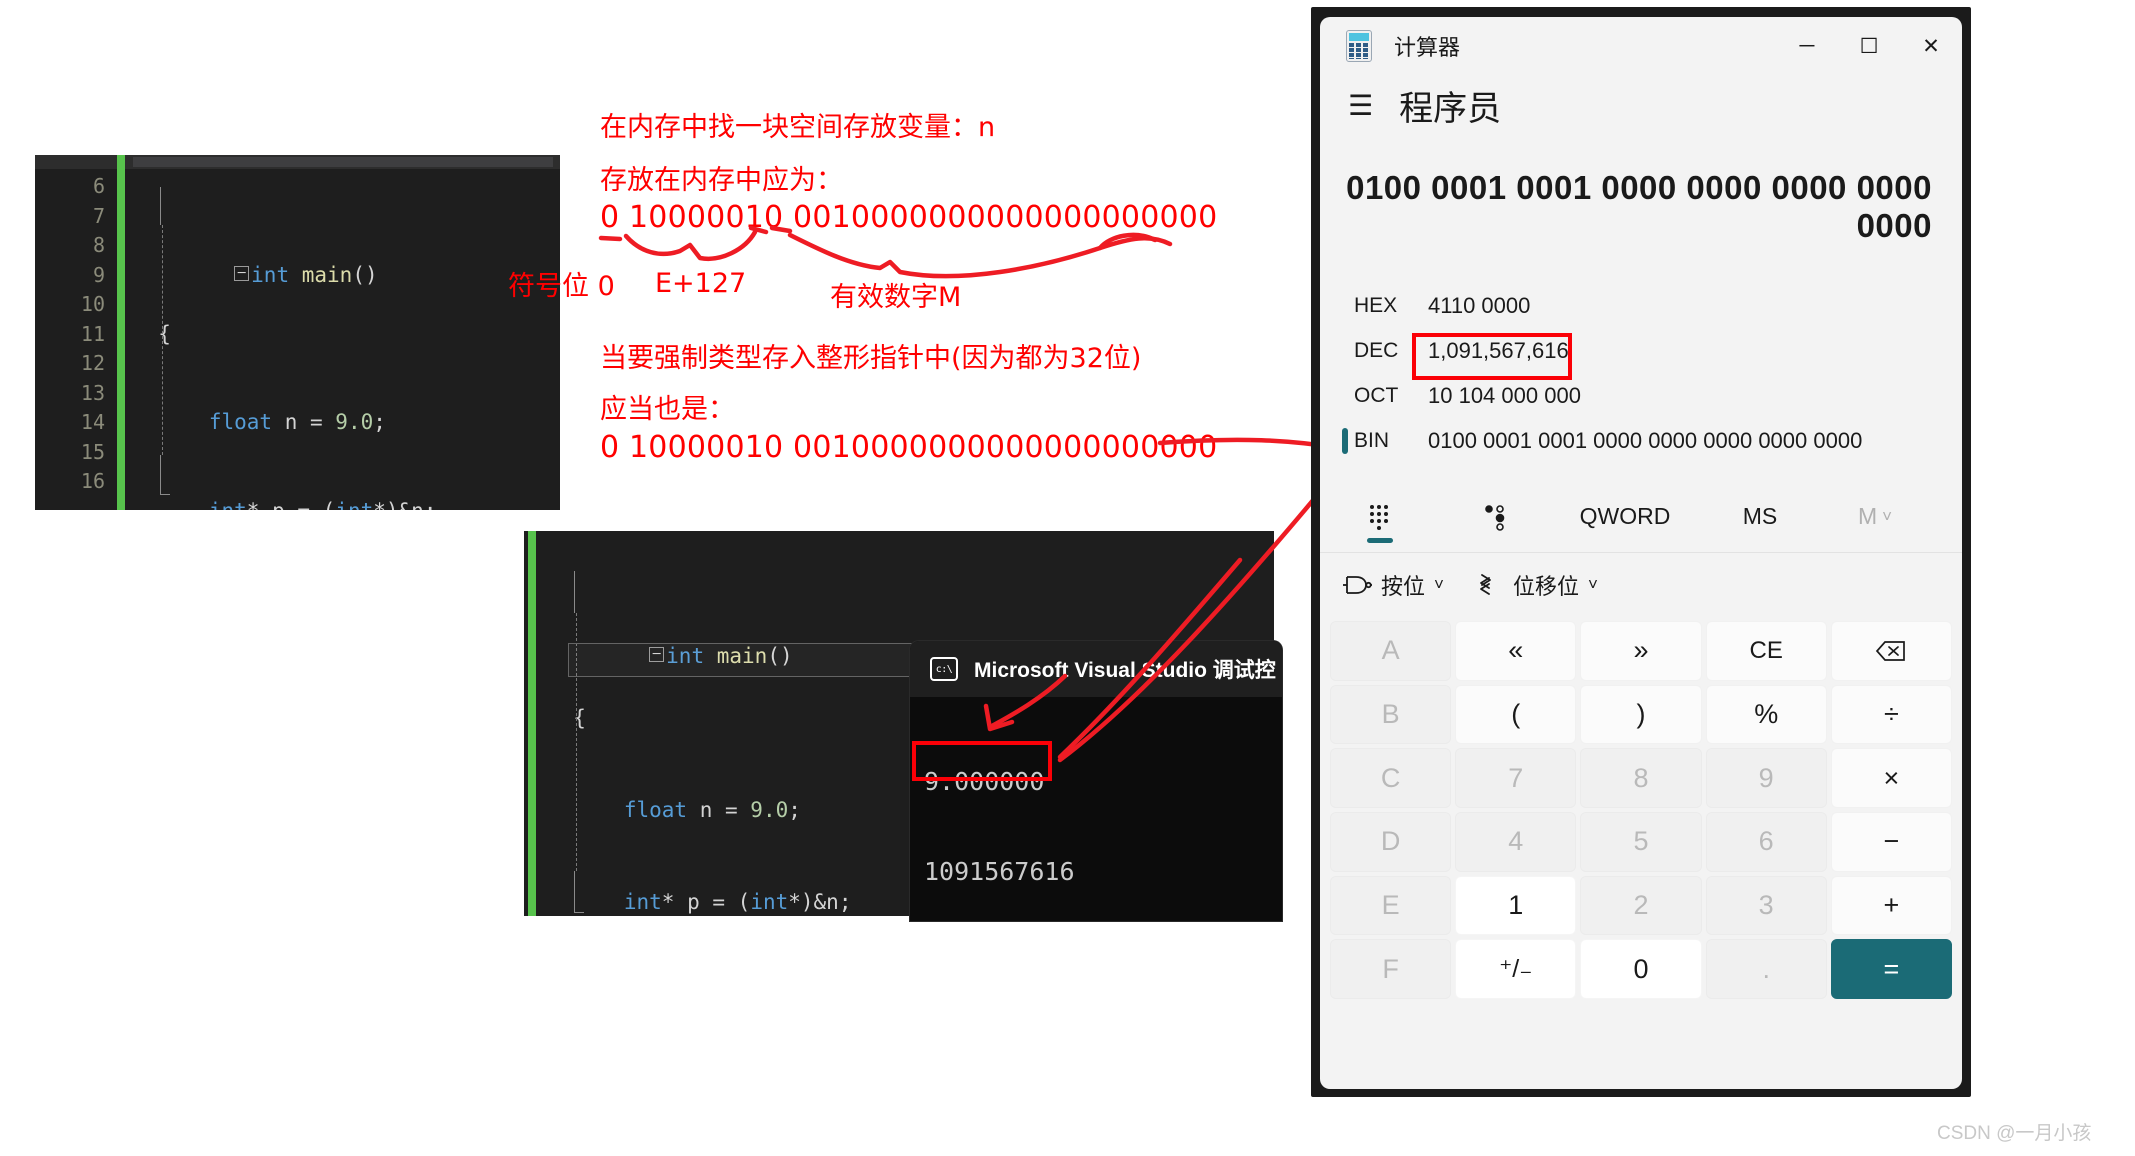 The height and width of the screenshot is (1156, 2135). I want to click on maximize-button: ☐, so click(1869, 46).